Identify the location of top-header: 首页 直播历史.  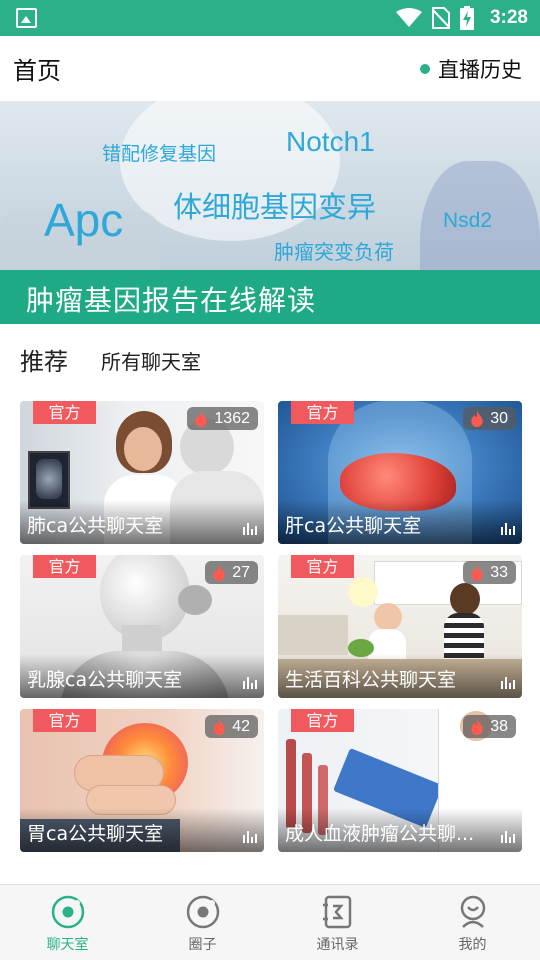
(270, 68).